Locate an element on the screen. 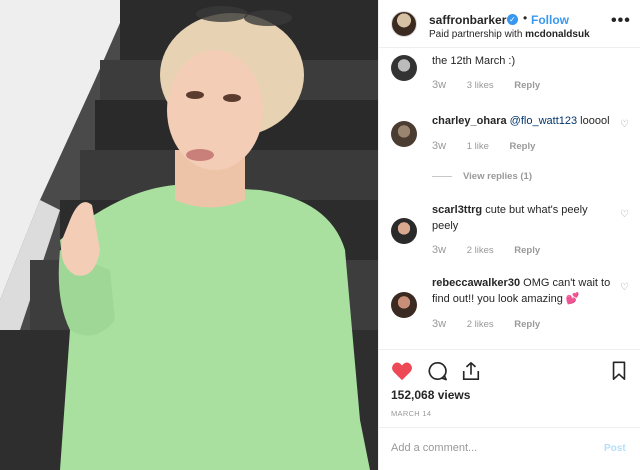  comment-body: looool is located at coordinates (593, 121).